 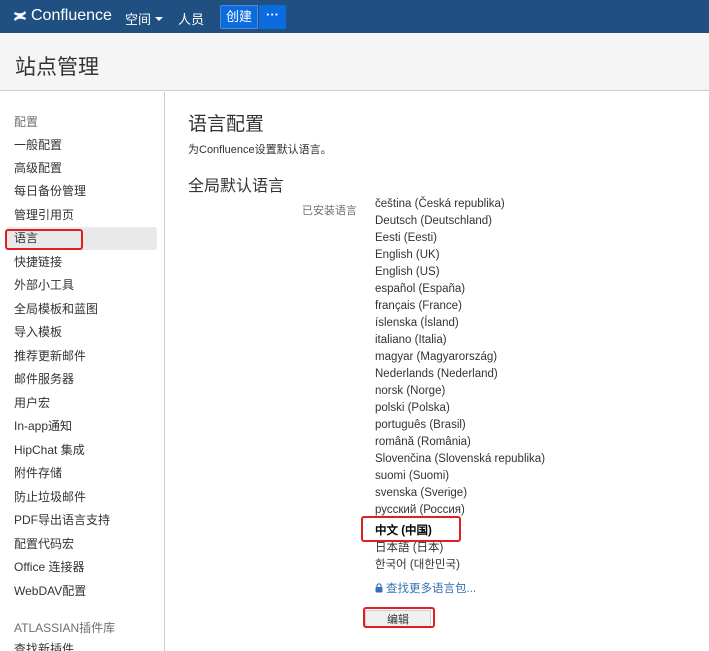 What do you see at coordinates (49, 567) in the screenshot?
I see `sidebar-item-office-connector: Office 连接器` at bounding box center [49, 567].